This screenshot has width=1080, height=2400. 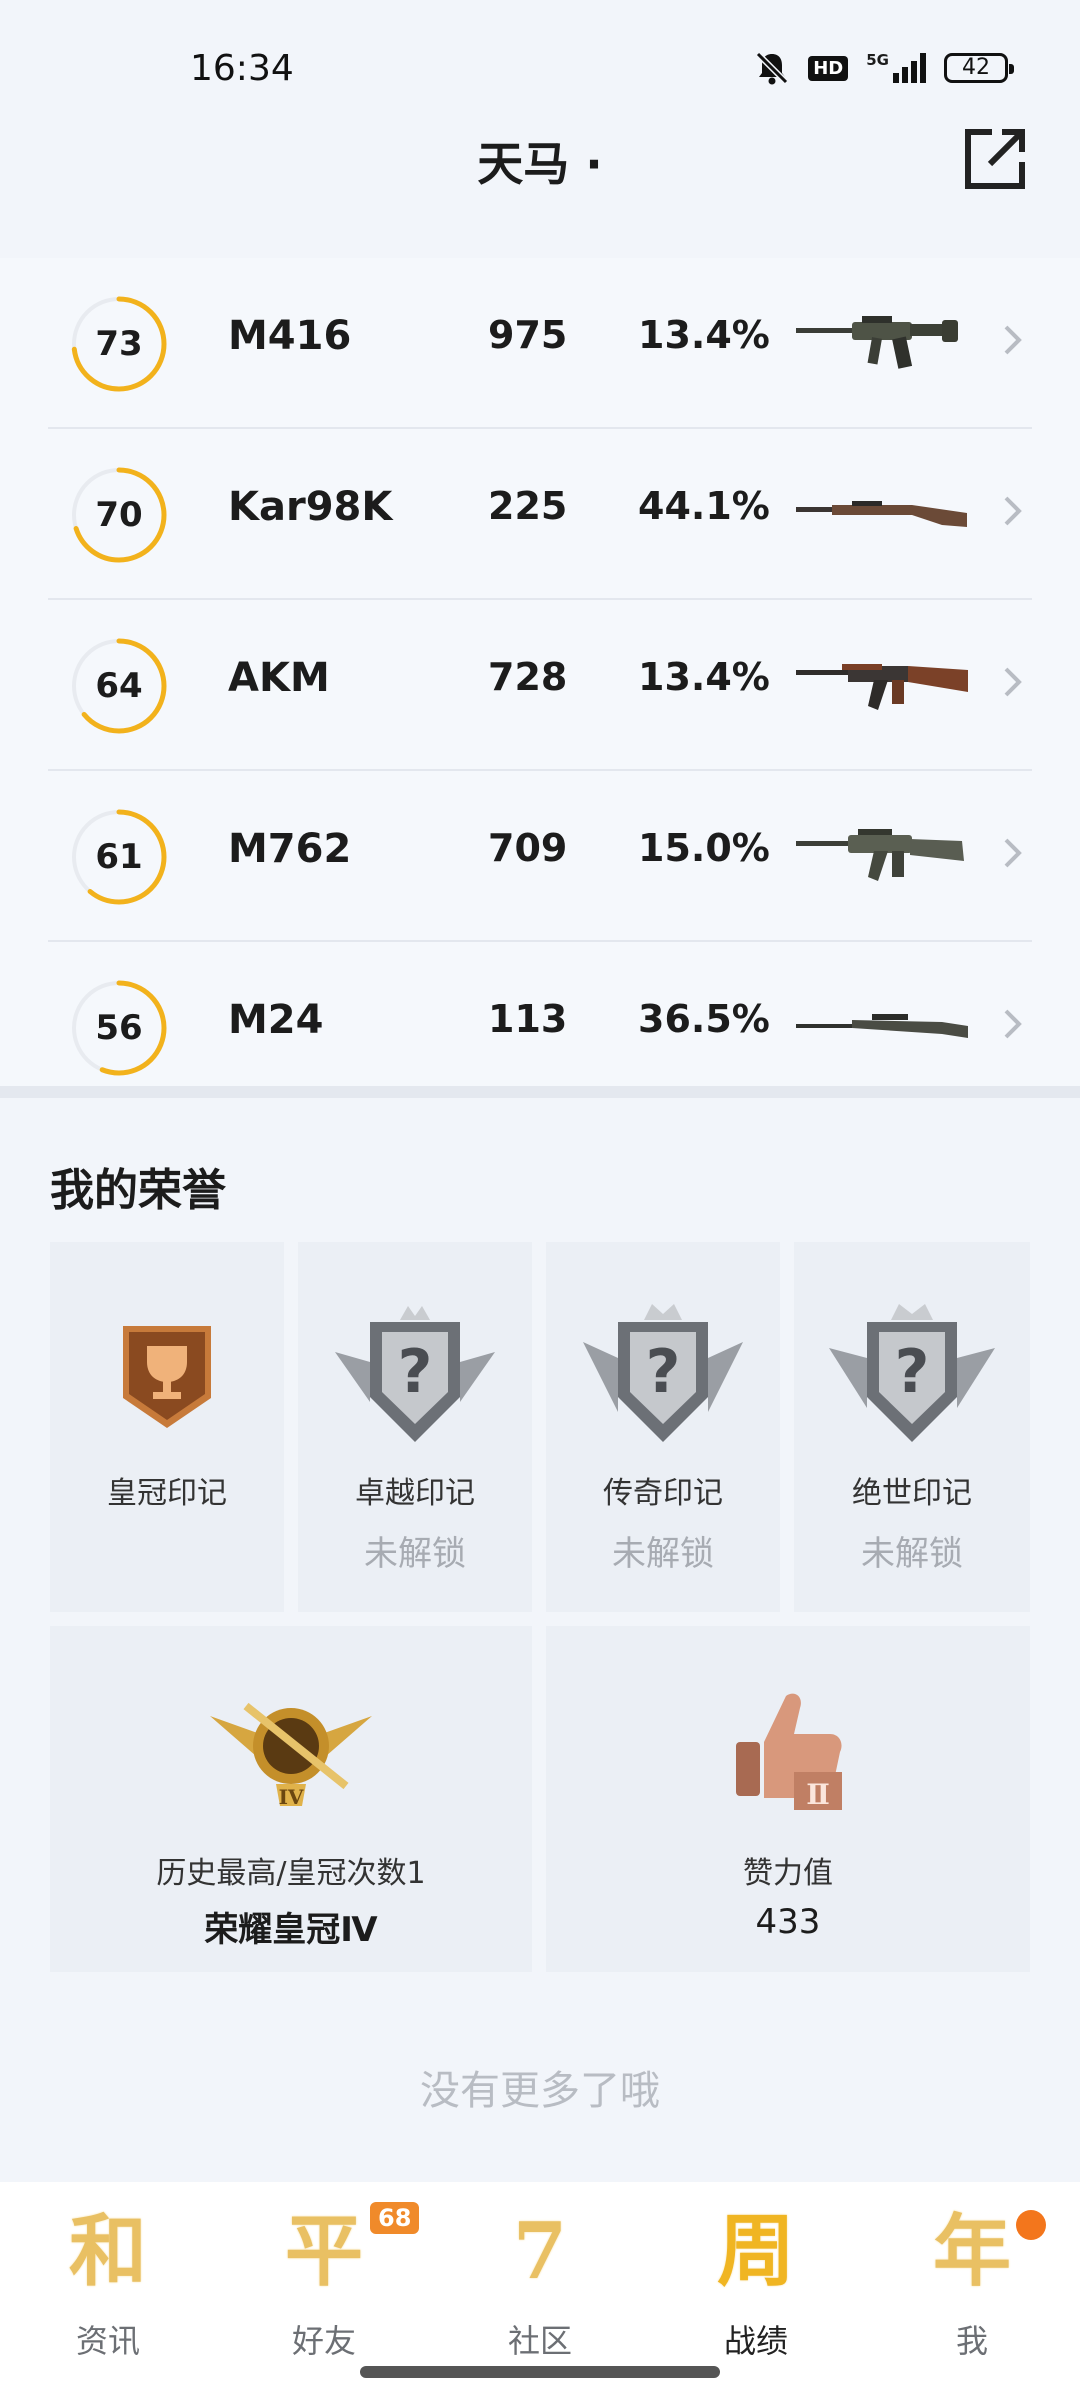 I want to click on honor-card-excellence-mark: ? 卓越印记 未解锁, so click(x=415, y=1427).